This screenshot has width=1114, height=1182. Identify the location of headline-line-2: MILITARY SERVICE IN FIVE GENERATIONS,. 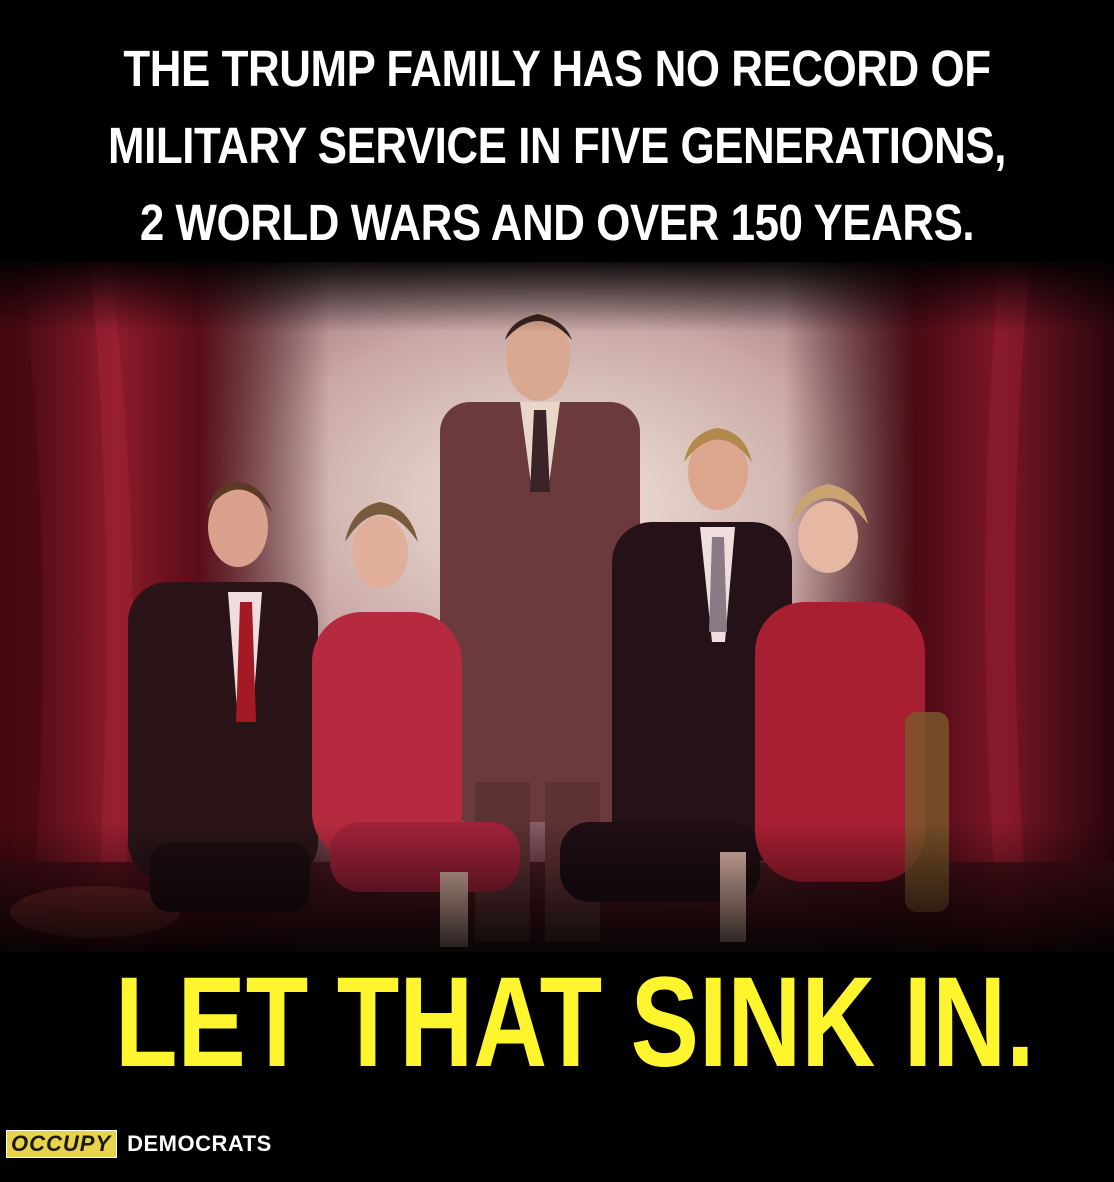
(557, 145).